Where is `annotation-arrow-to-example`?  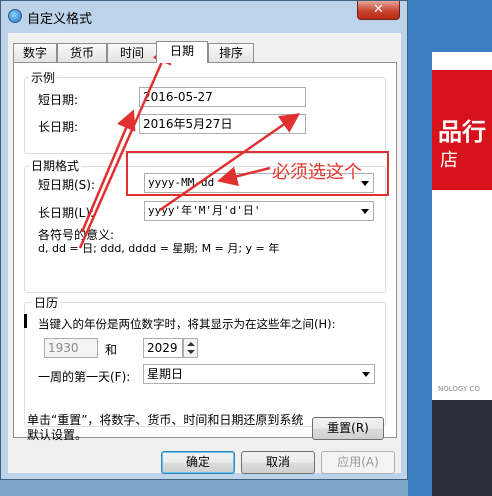
annotation-arrow-to-example is located at coordinates (108, 171).